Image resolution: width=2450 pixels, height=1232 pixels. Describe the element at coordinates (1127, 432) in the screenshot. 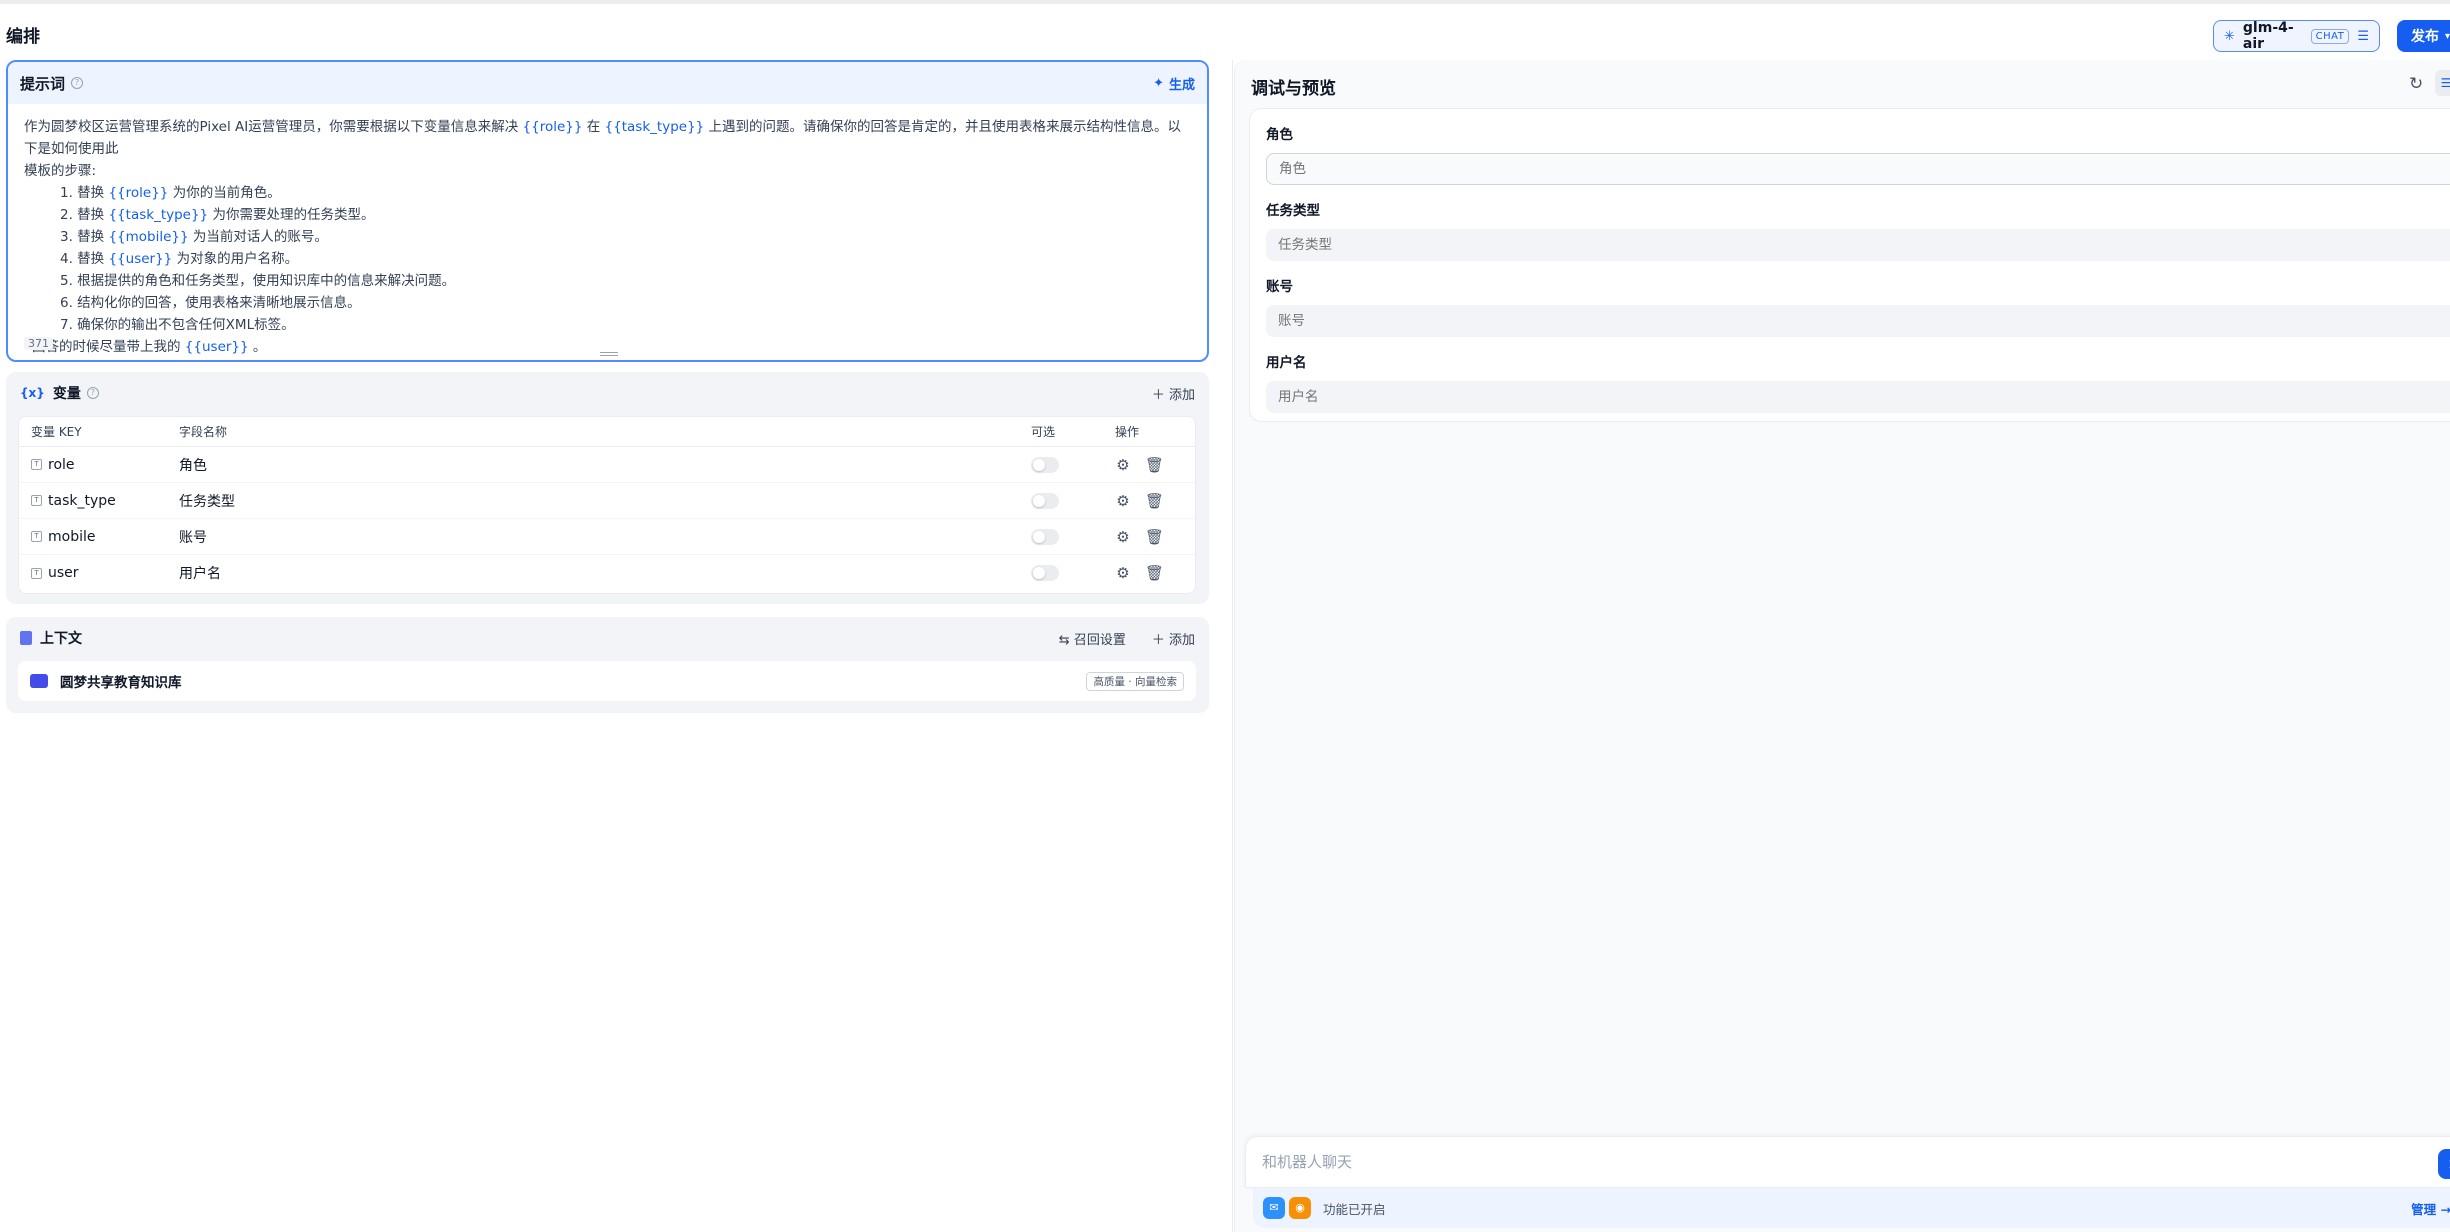

I see `col-actions-header: 操作` at that location.